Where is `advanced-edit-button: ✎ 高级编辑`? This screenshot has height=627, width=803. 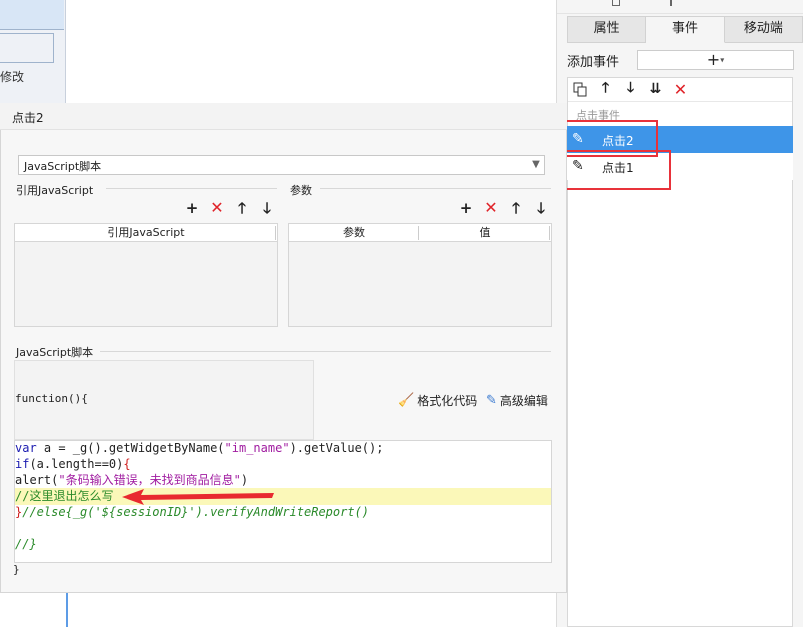 advanced-edit-button: ✎ 高级编辑 is located at coordinates (517, 400).